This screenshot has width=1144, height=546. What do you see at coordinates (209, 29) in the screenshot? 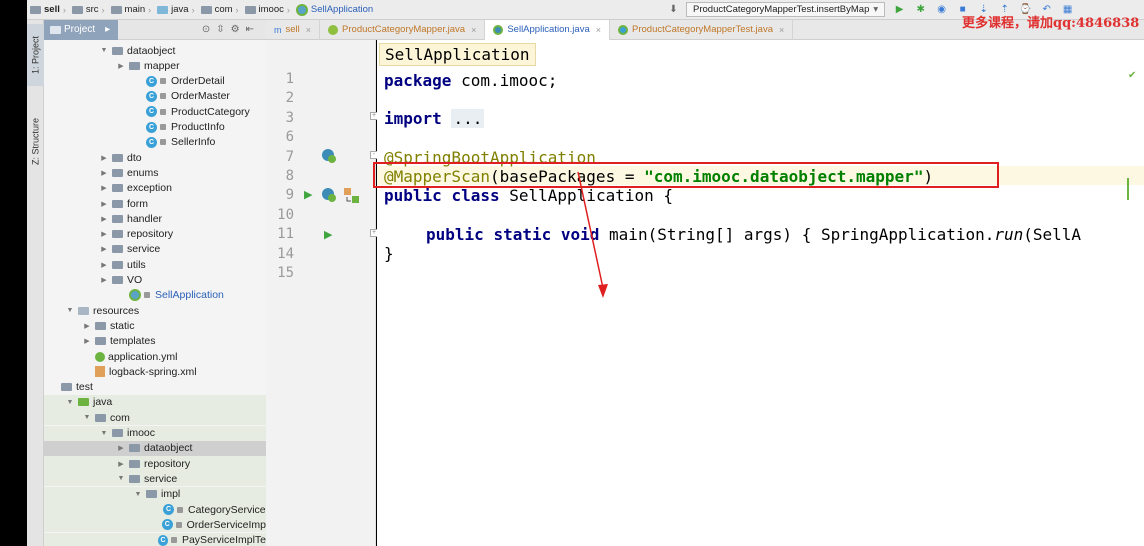
I see `locate-icon: ⊙` at bounding box center [209, 29].